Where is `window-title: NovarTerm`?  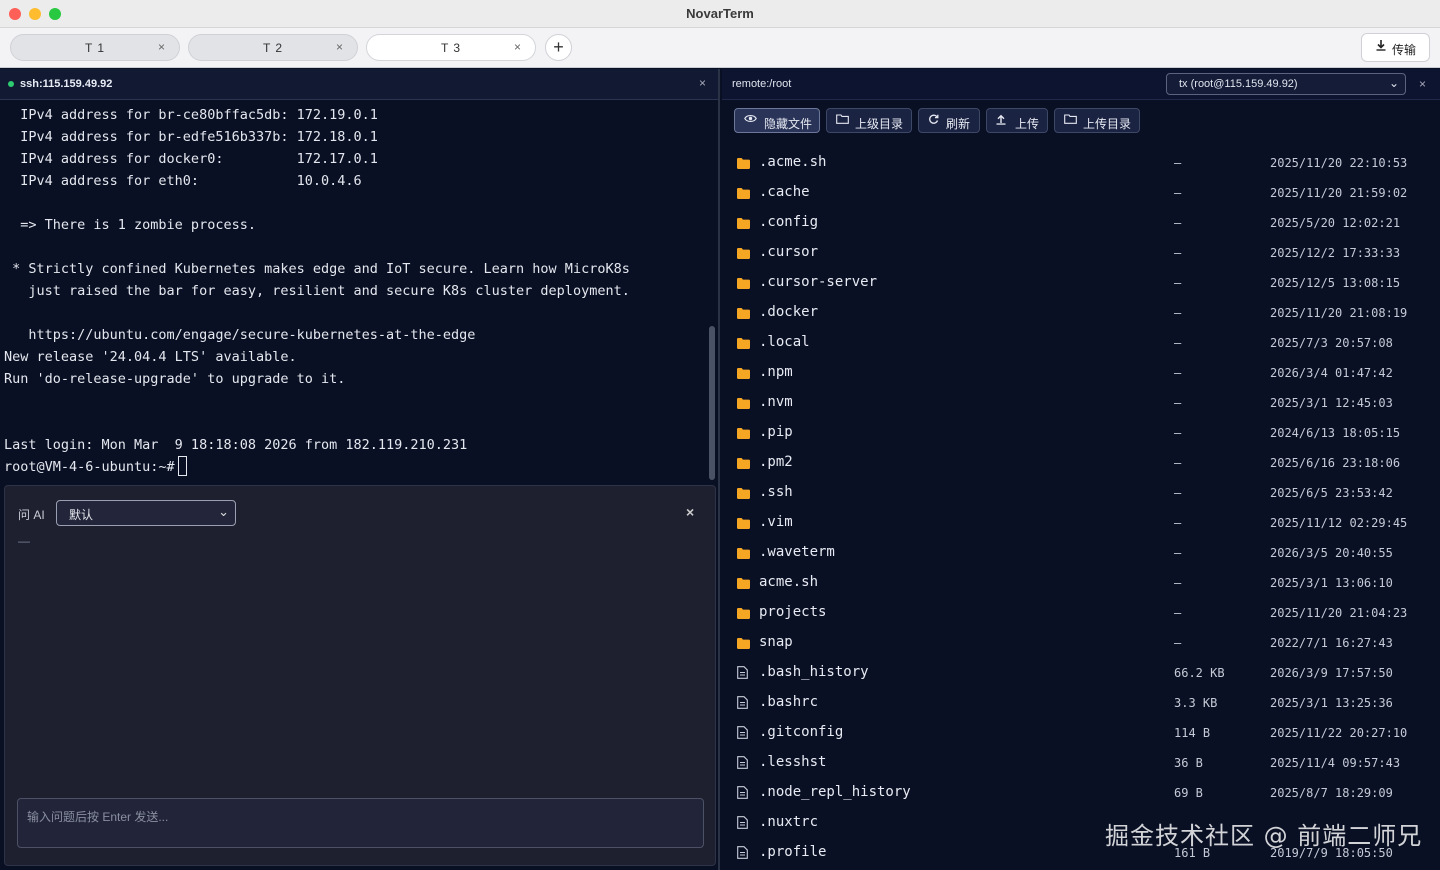
window-title: NovarTerm is located at coordinates (720, 13).